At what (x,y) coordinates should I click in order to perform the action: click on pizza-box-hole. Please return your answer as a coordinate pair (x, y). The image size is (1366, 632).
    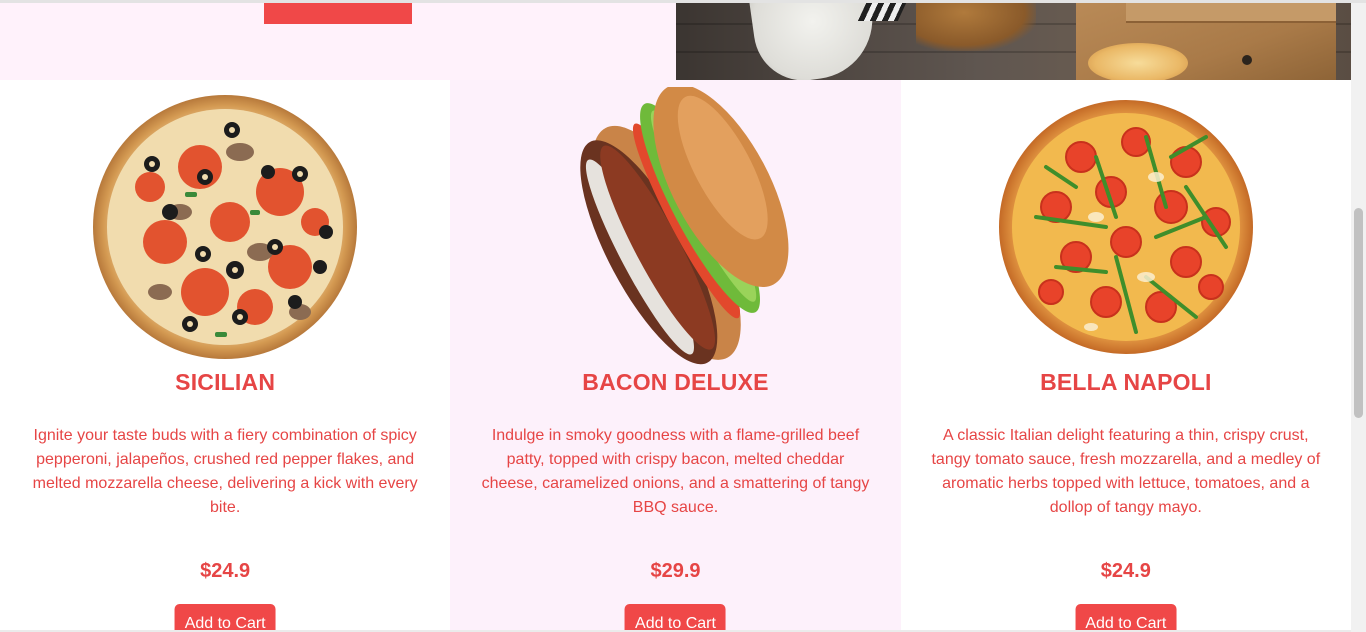
    Looking at the image, I should click on (1247, 60).